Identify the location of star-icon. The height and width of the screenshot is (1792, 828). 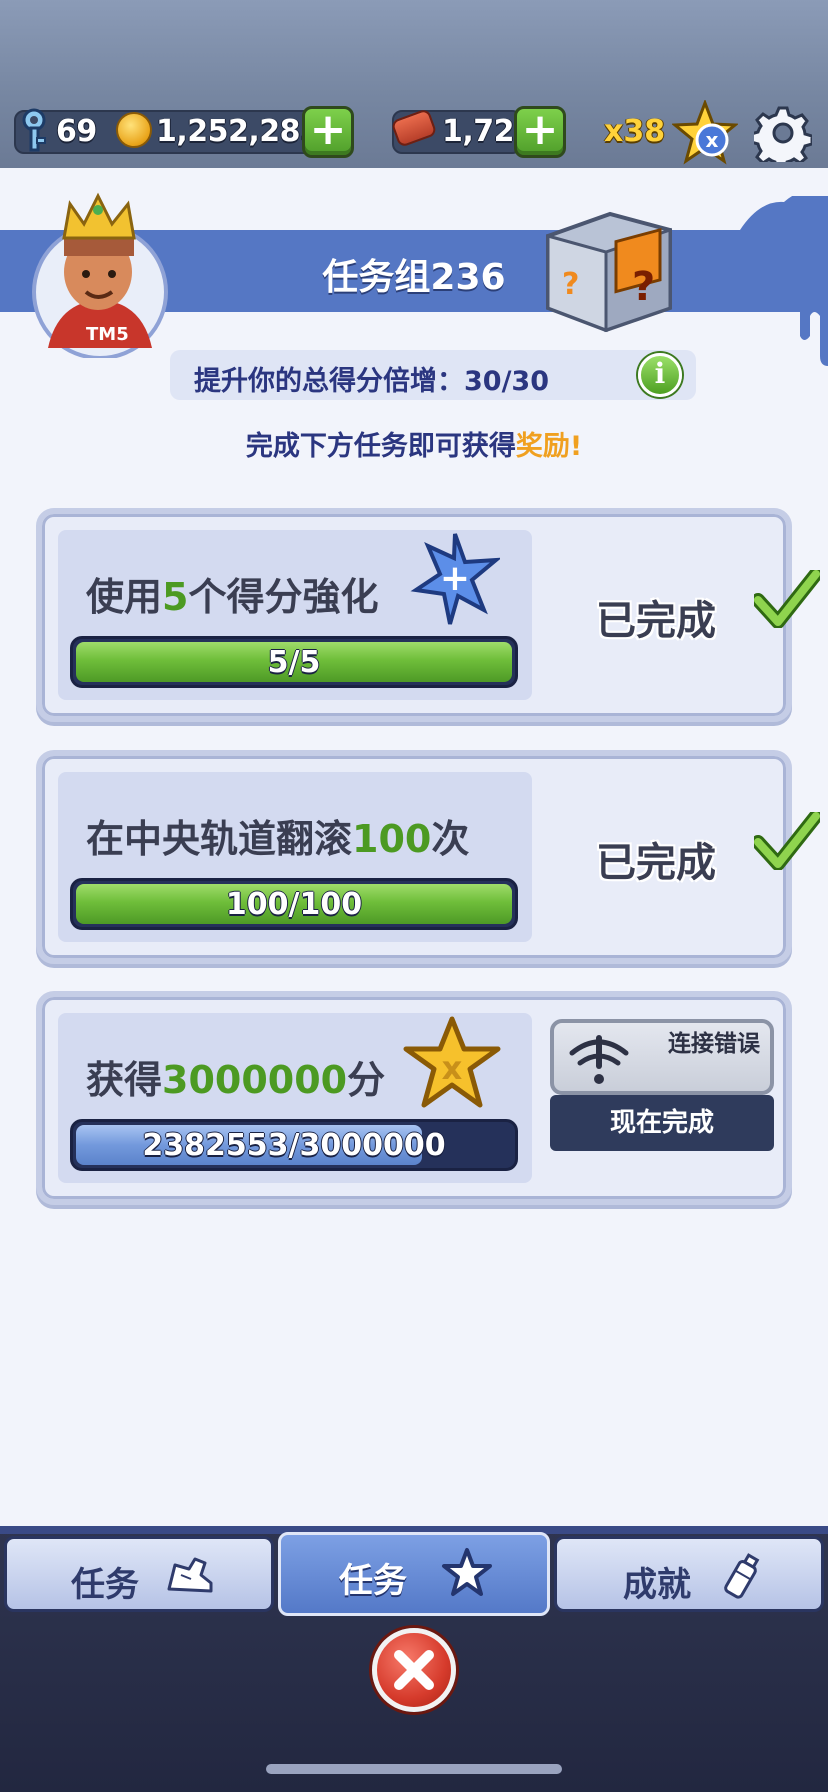
(467, 1572).